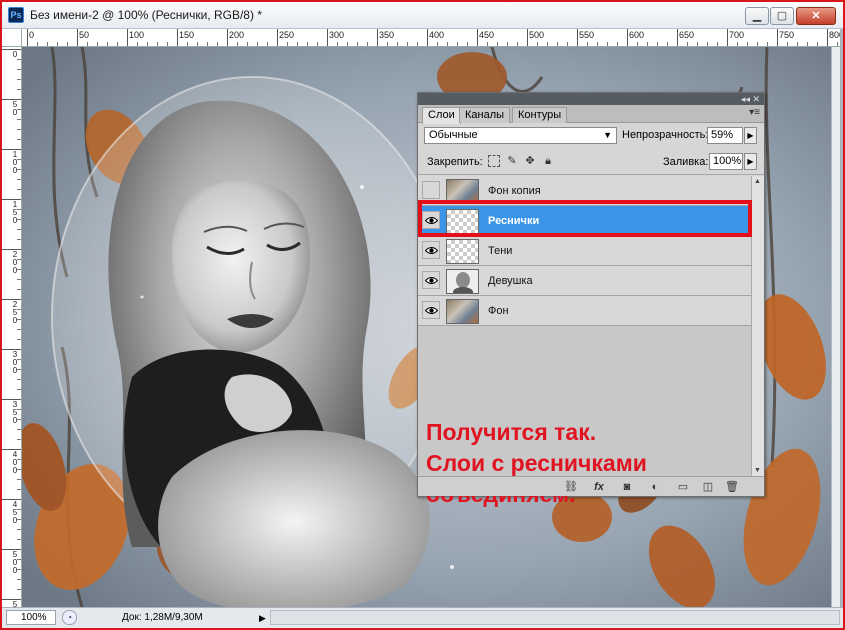  I want to click on vertical-ruler: 050100150200250300350400450500550, so click(12, 327).